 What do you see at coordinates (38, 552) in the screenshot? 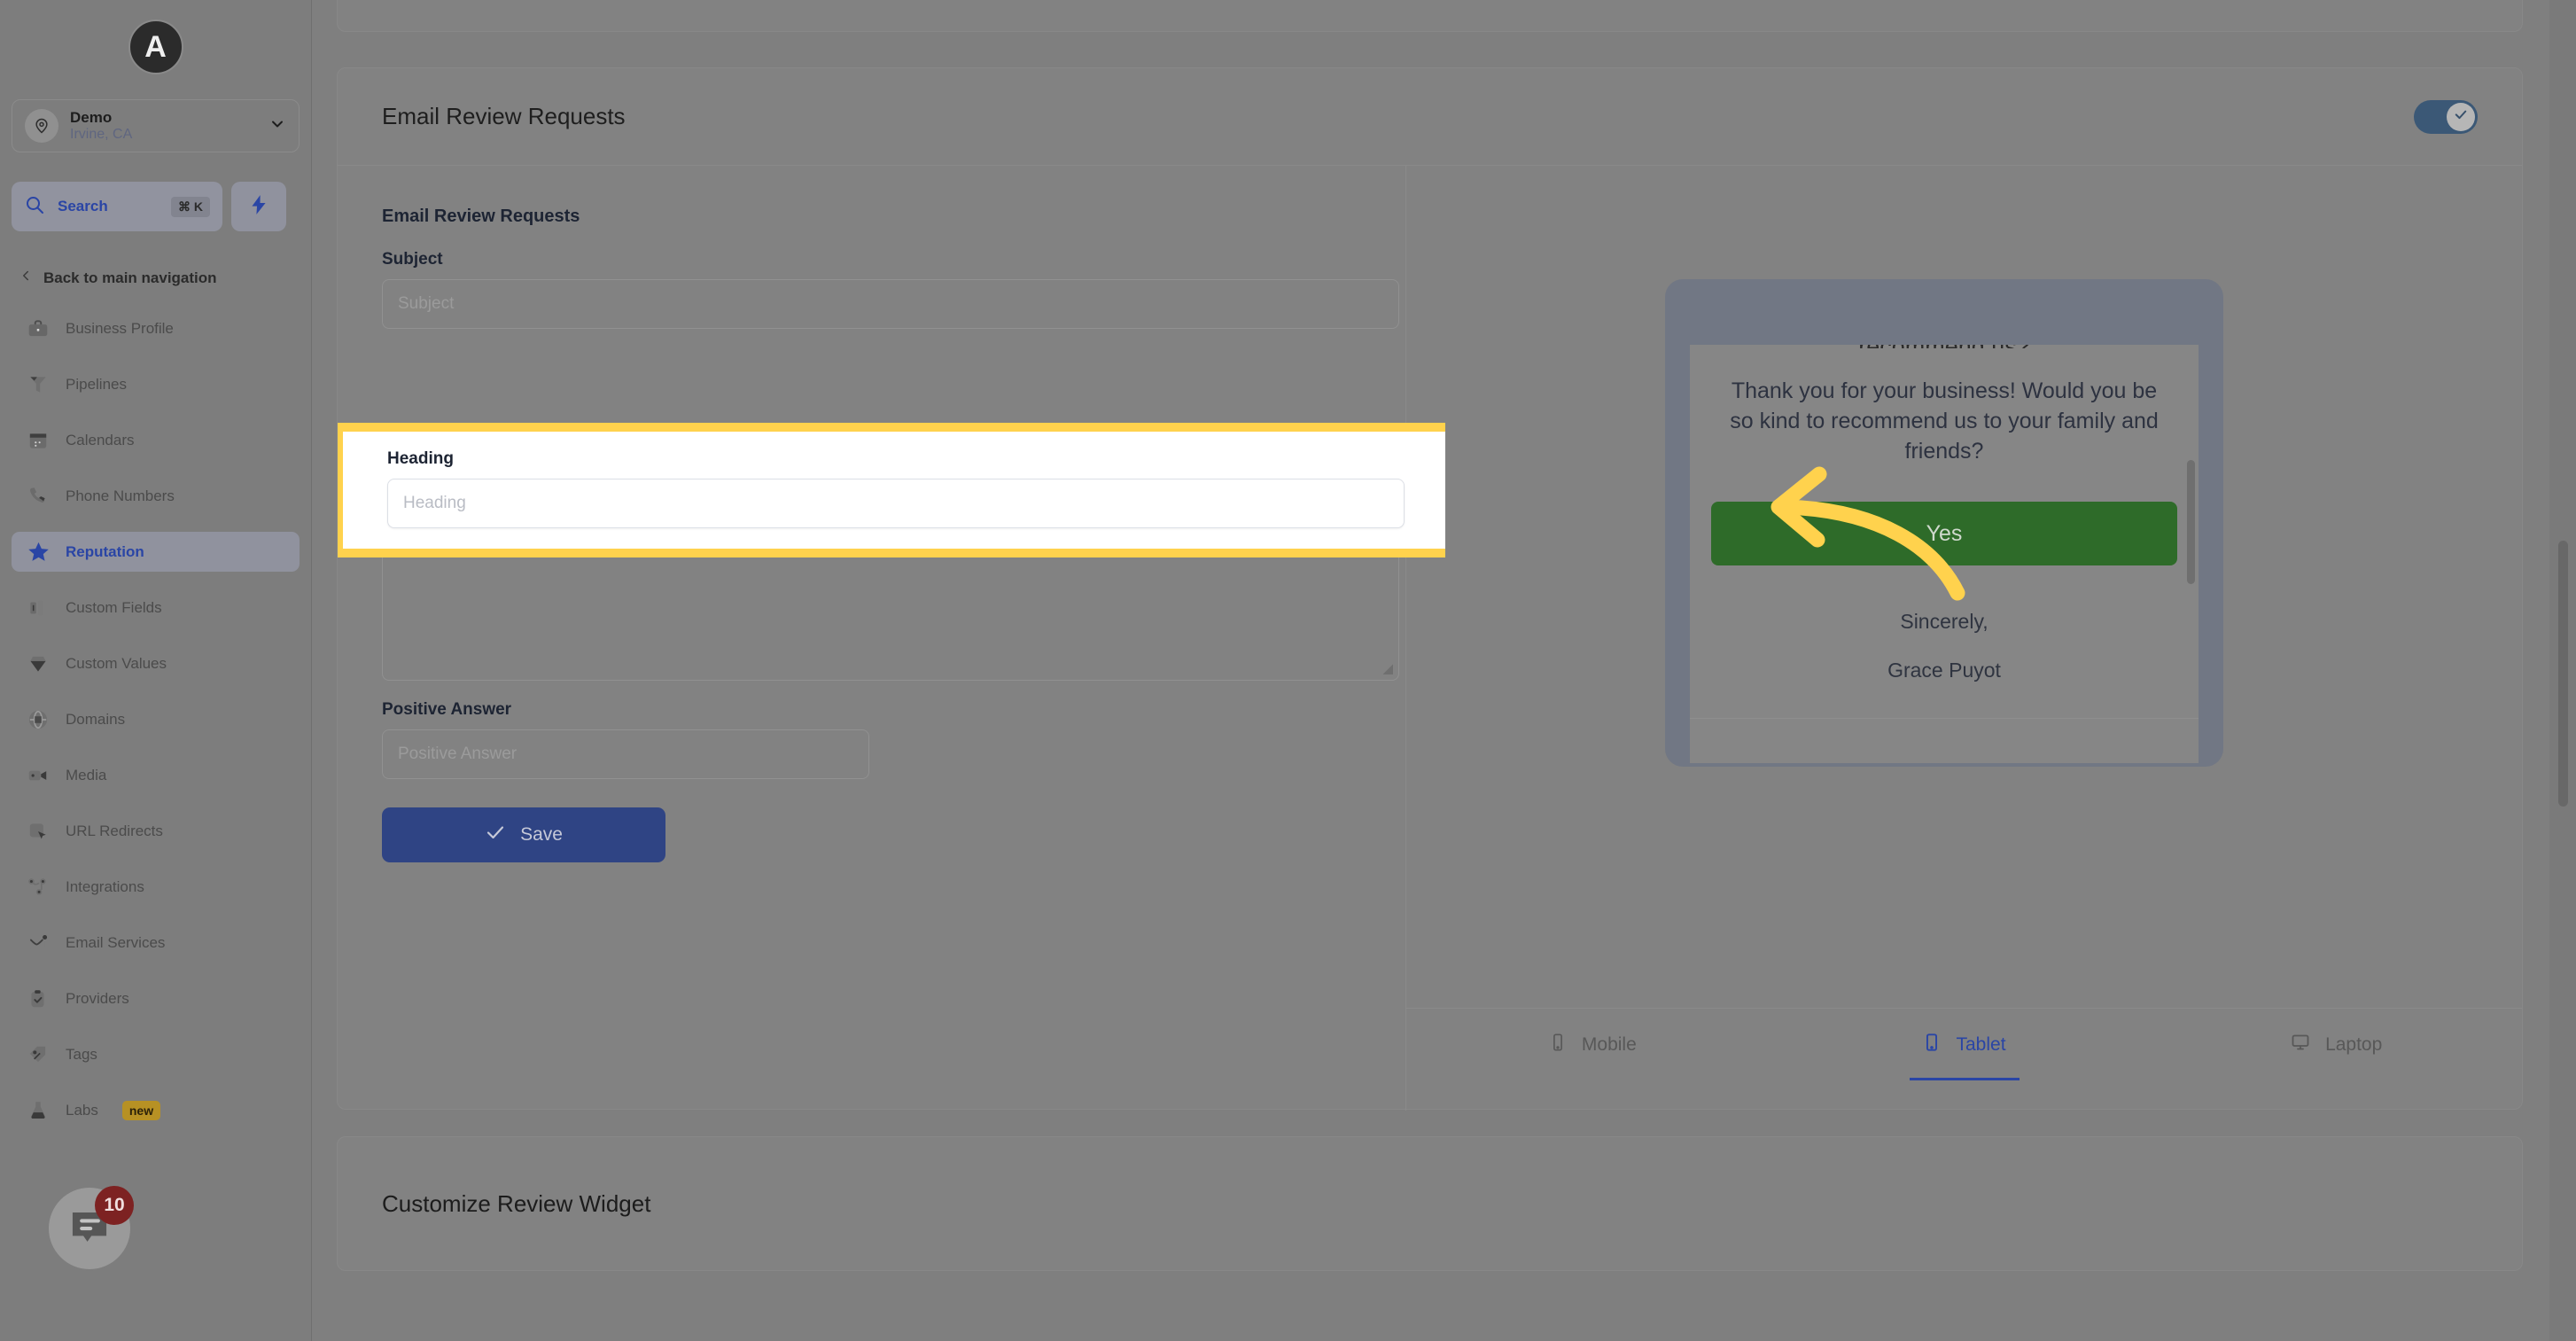
I see `star-icon` at bounding box center [38, 552].